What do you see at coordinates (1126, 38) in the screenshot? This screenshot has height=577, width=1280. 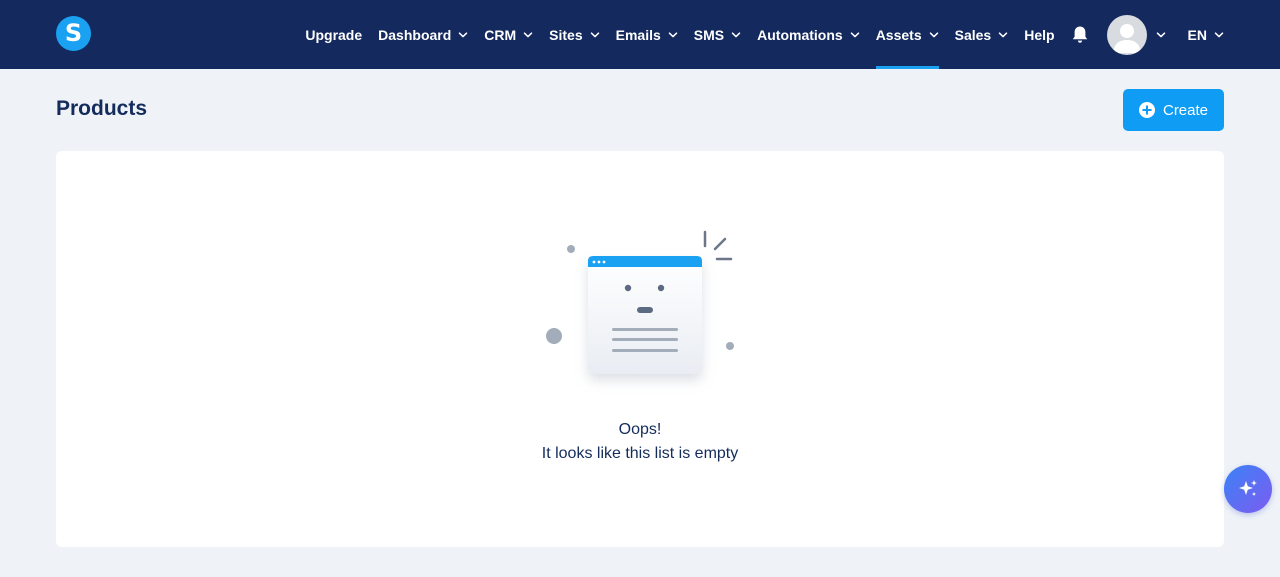 I see `user-silhouette-icon` at bounding box center [1126, 38].